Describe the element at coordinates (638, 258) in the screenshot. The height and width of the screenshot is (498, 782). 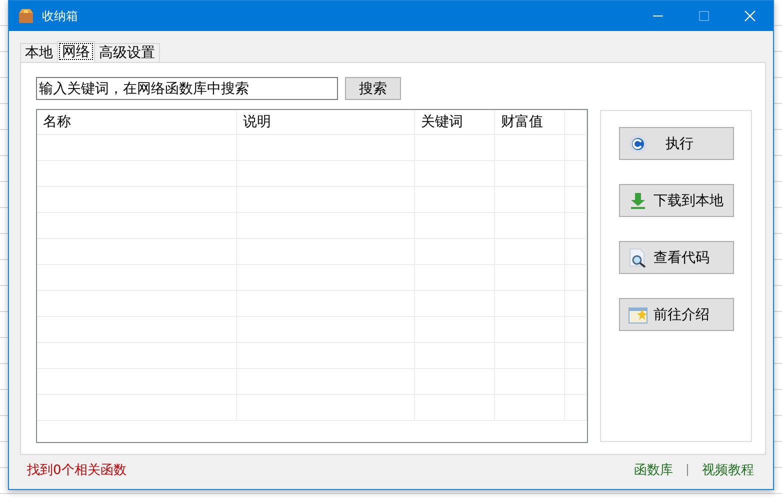
I see `magnifier-icon` at that location.